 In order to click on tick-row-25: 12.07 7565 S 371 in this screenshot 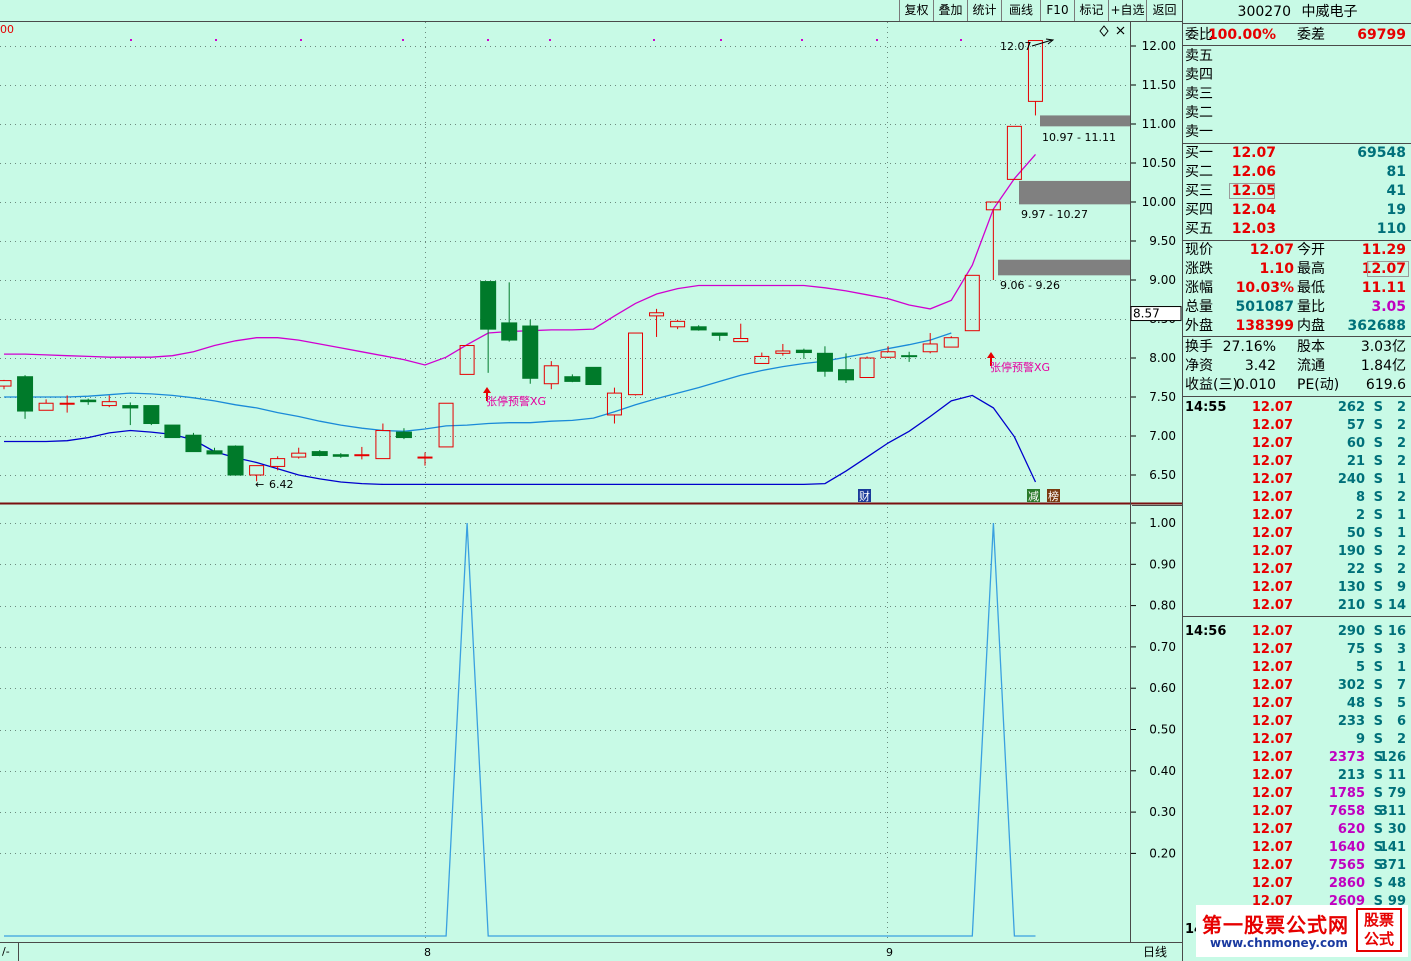, I will do `click(1297, 866)`.